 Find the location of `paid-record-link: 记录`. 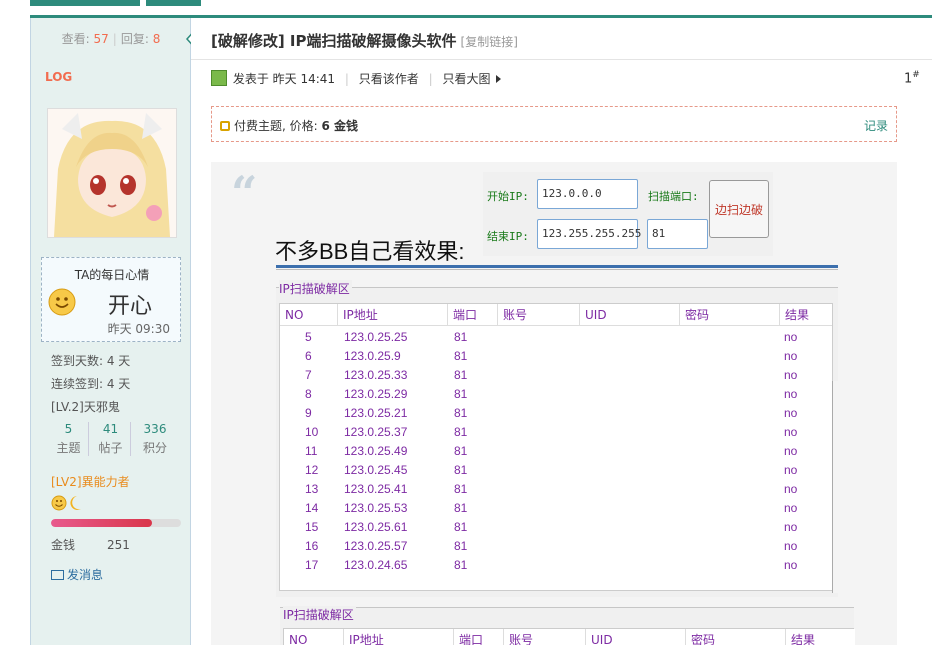

paid-record-link: 记录 is located at coordinates (876, 125).